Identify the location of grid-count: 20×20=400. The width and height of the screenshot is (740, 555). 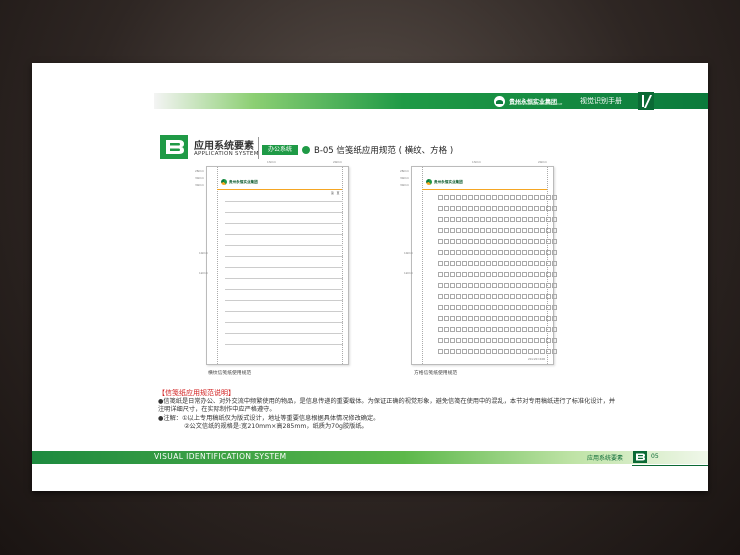
(537, 359).